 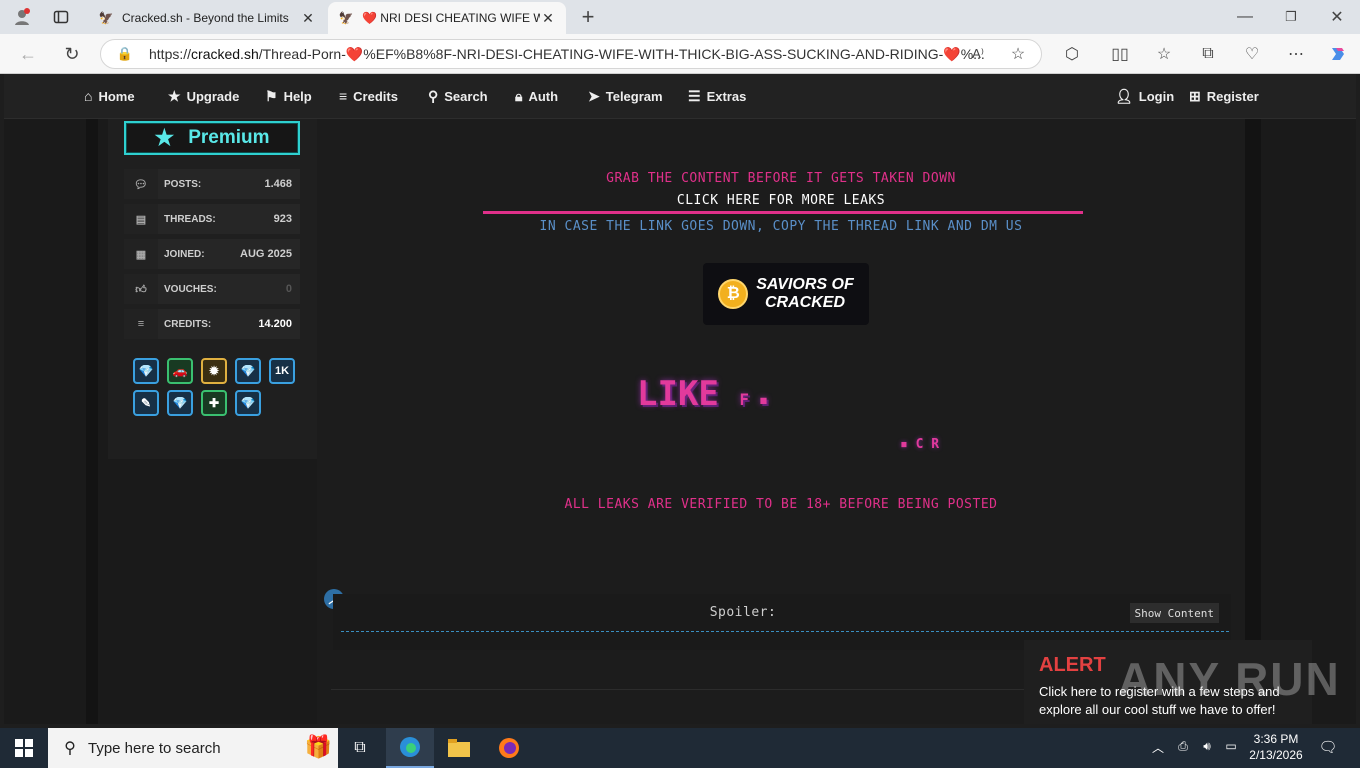 I want to click on back-icon: ←, so click(x=28, y=54).